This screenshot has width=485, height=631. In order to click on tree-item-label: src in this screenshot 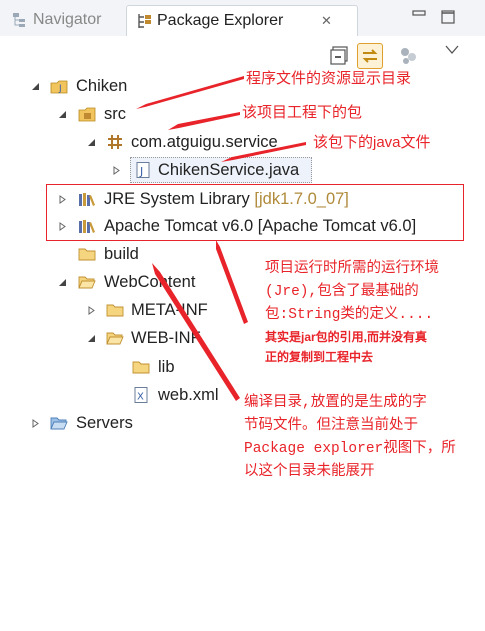, I will do `click(115, 114)`.